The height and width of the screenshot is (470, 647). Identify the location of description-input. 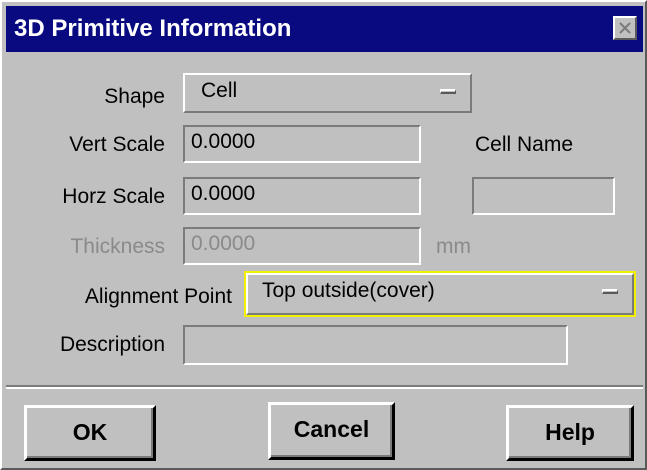
(375, 345).